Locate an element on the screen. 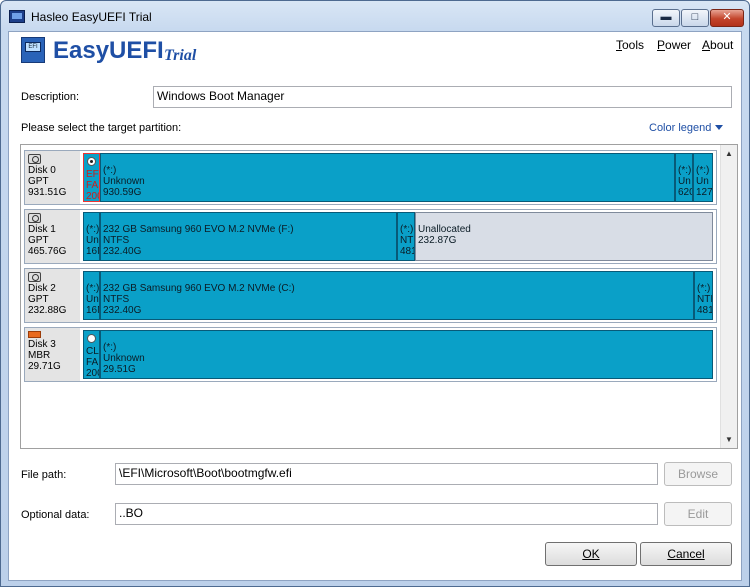  file-path-label: File path: is located at coordinates (44, 475).